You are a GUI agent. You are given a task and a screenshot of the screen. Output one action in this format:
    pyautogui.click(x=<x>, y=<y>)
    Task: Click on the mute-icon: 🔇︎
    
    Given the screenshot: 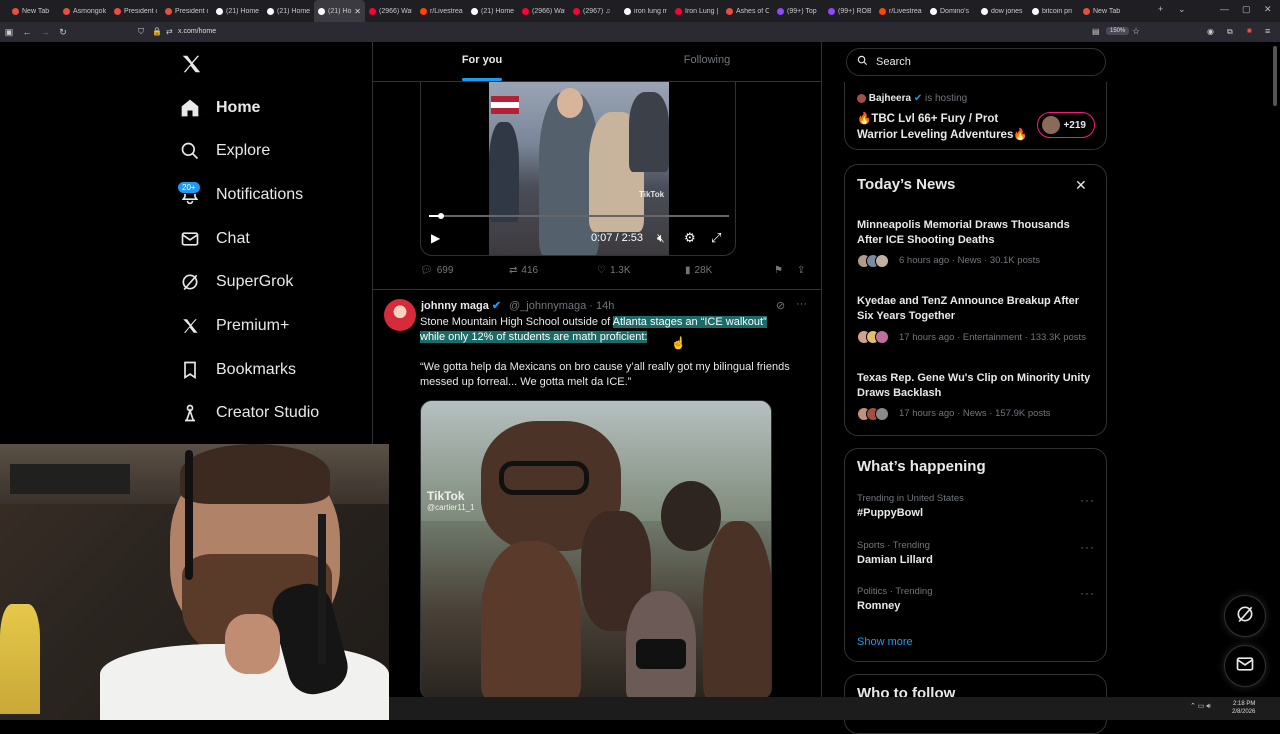 What is the action you would take?
    pyautogui.click(x=661, y=238)
    